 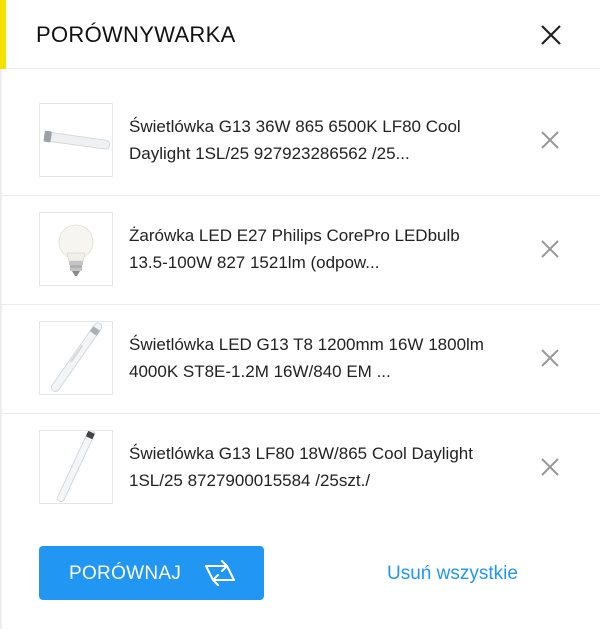 What do you see at coordinates (76, 249) in the screenshot?
I see `led-bulb-image` at bounding box center [76, 249].